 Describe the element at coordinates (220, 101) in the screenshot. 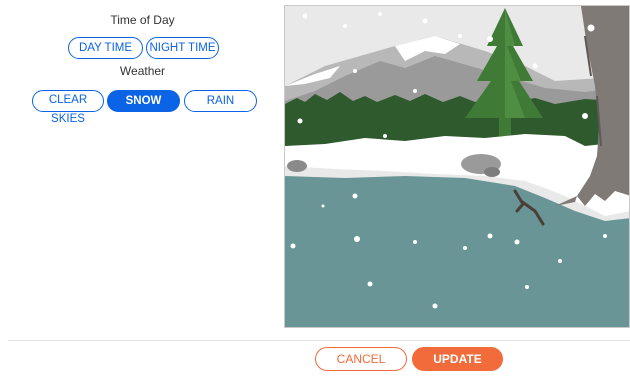

I see `rain-button: RAIN` at that location.